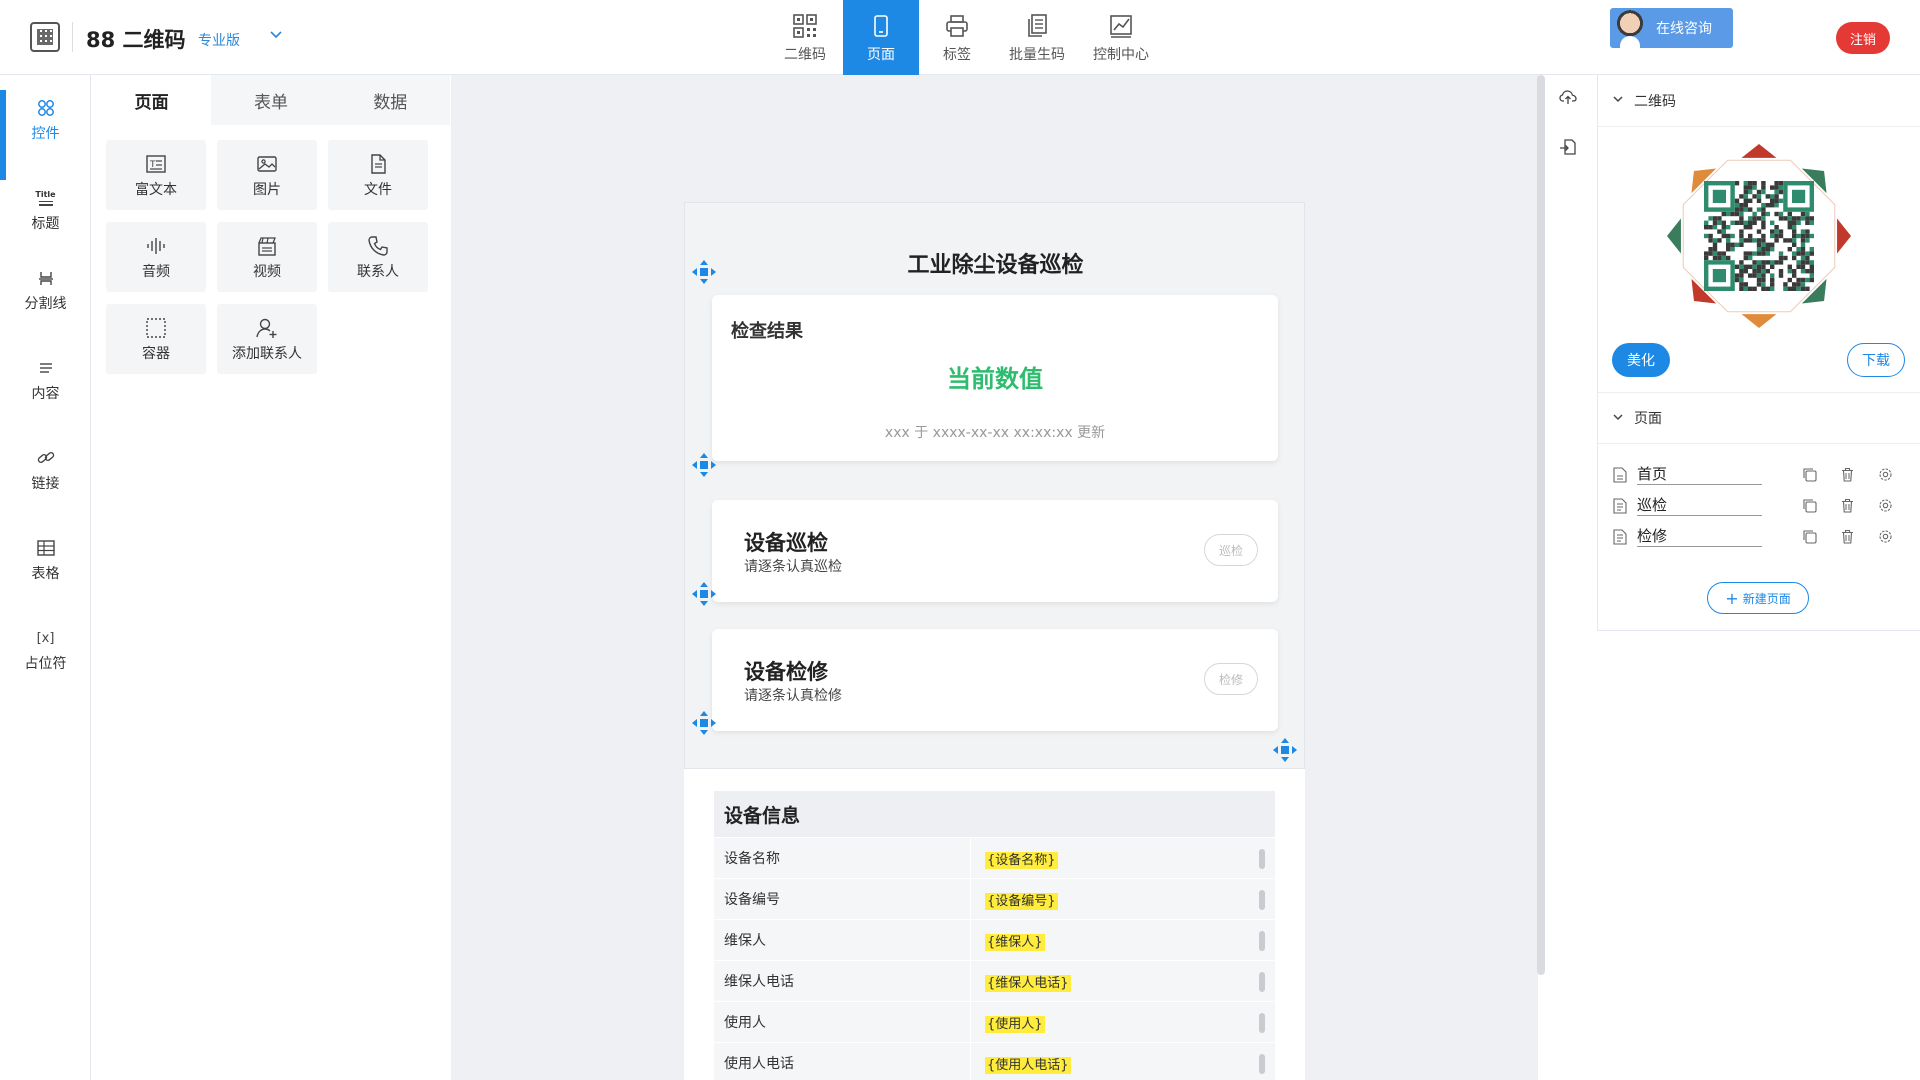 The image size is (1920, 1080). I want to click on table-row: 使用人电话 {使用人电话}, so click(994, 1061).